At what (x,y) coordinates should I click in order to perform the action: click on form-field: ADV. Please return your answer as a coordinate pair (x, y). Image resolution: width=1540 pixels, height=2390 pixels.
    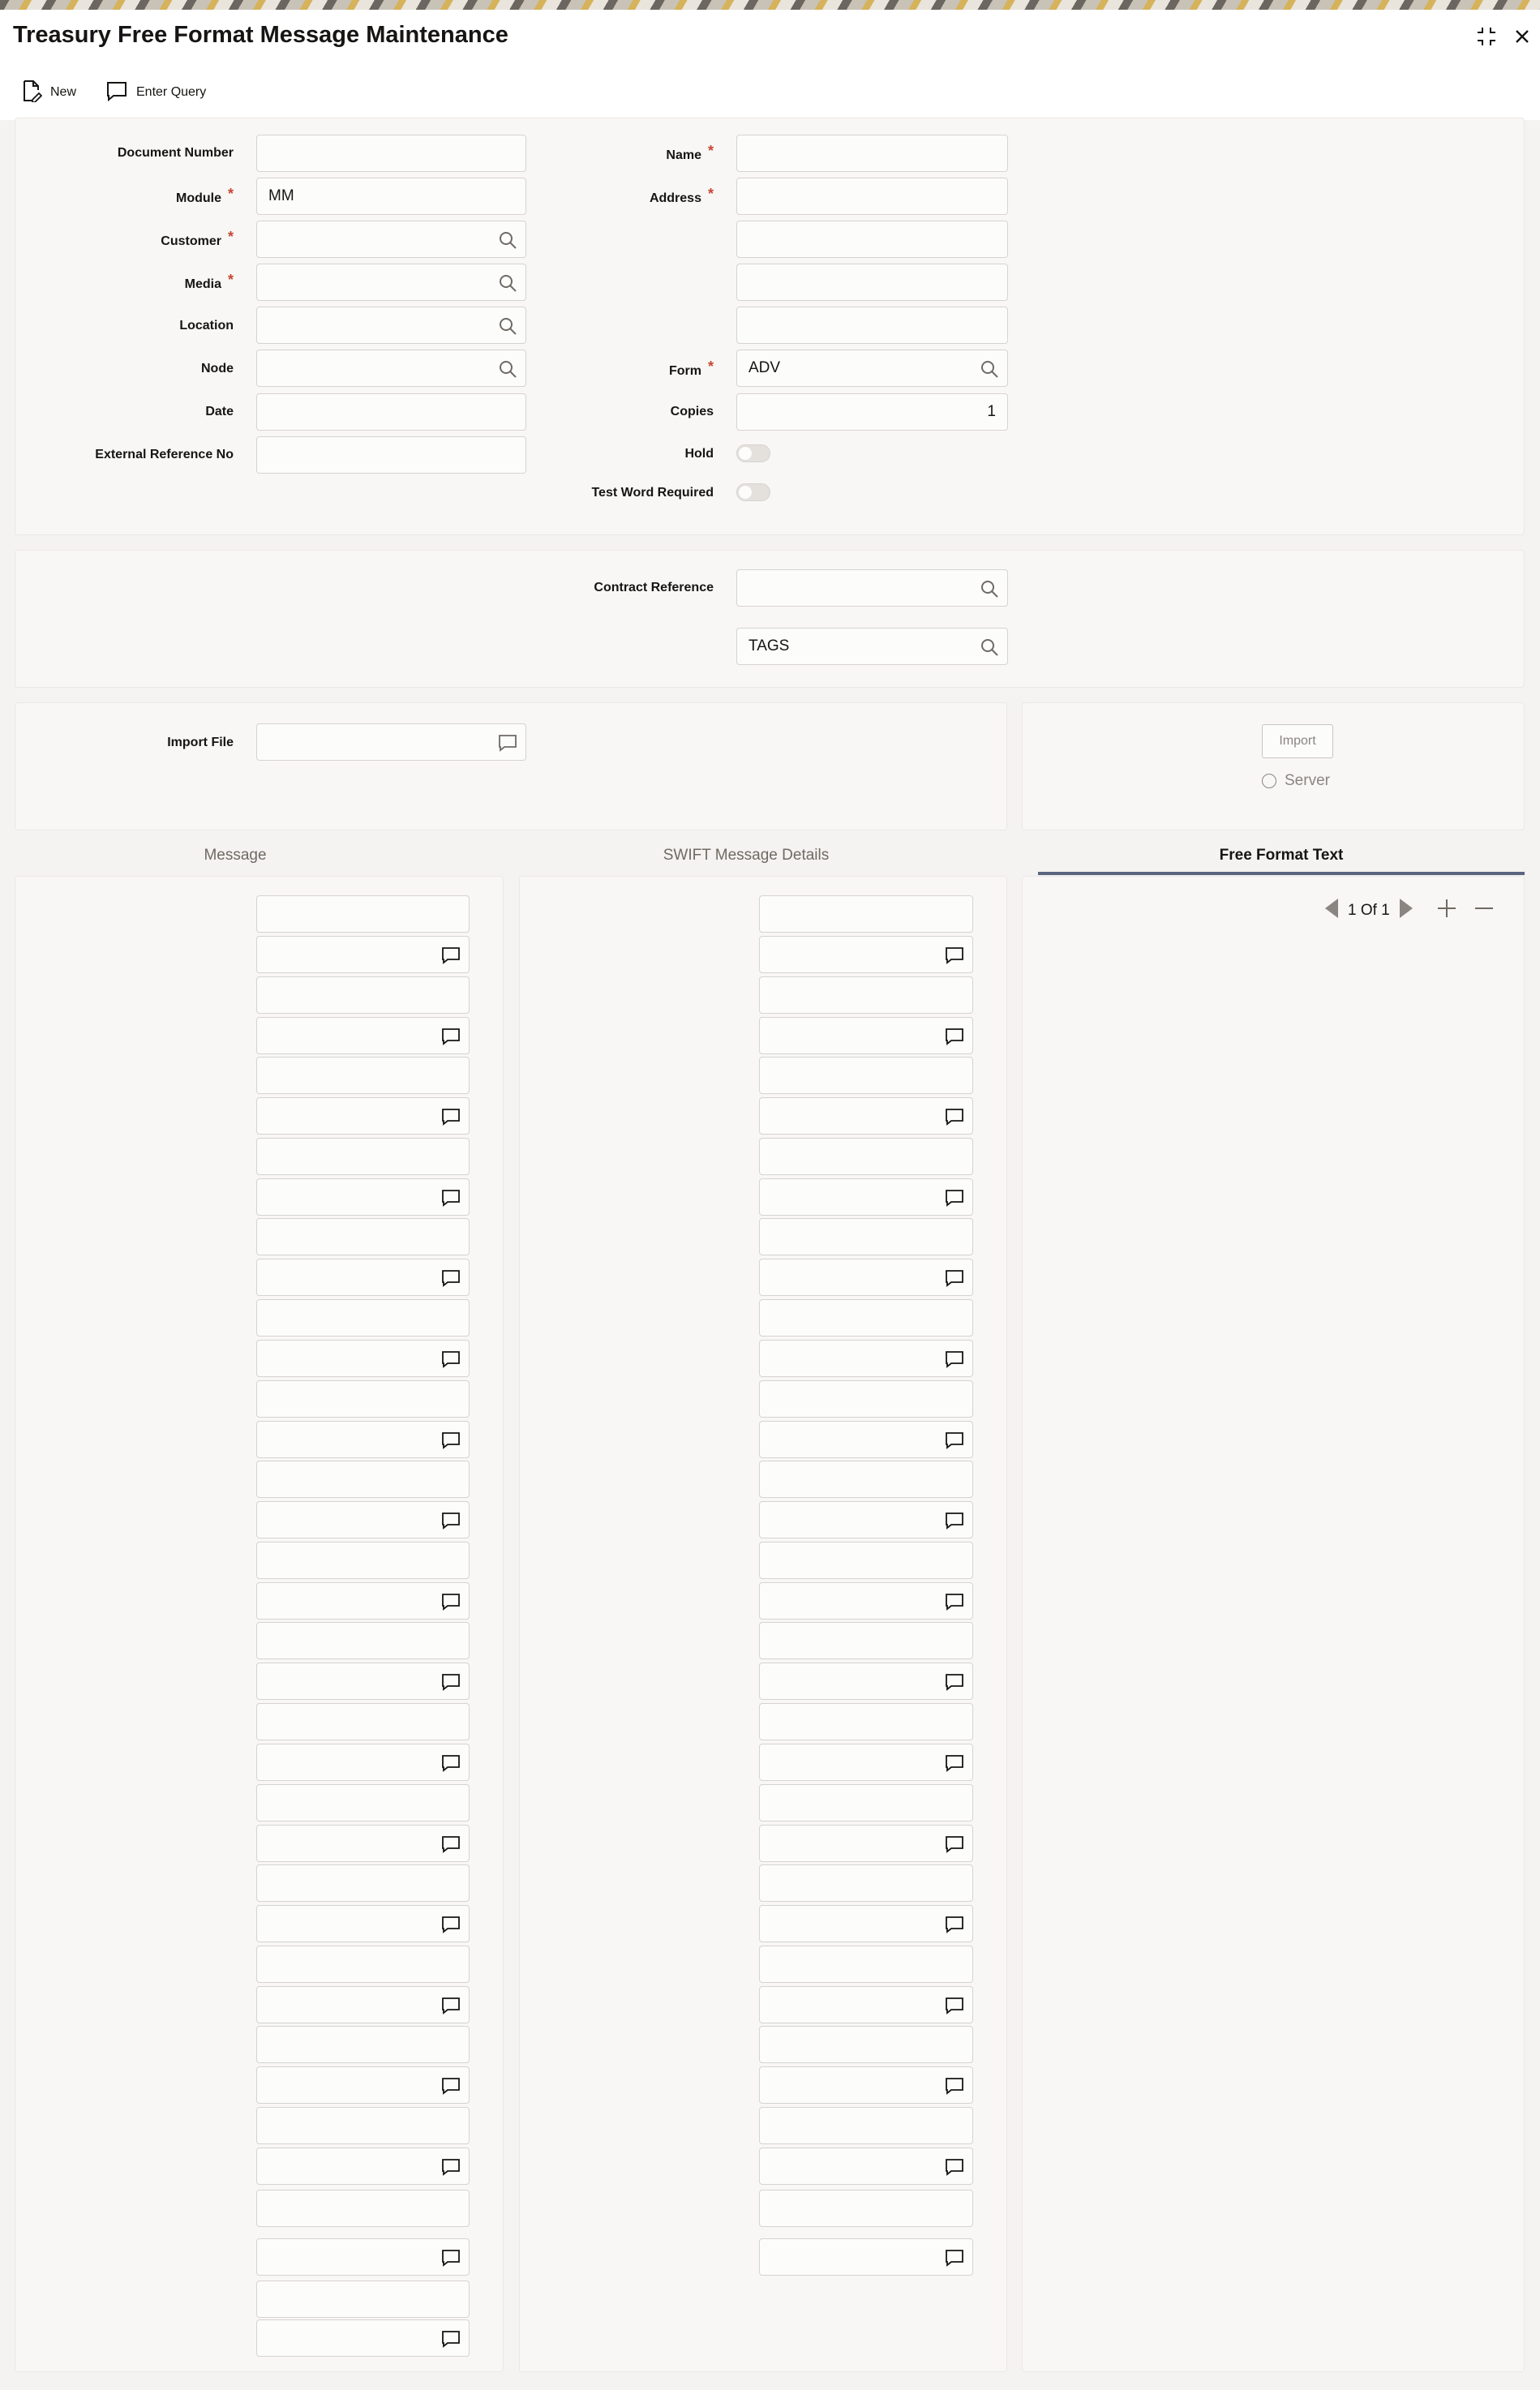
    Looking at the image, I should click on (872, 368).